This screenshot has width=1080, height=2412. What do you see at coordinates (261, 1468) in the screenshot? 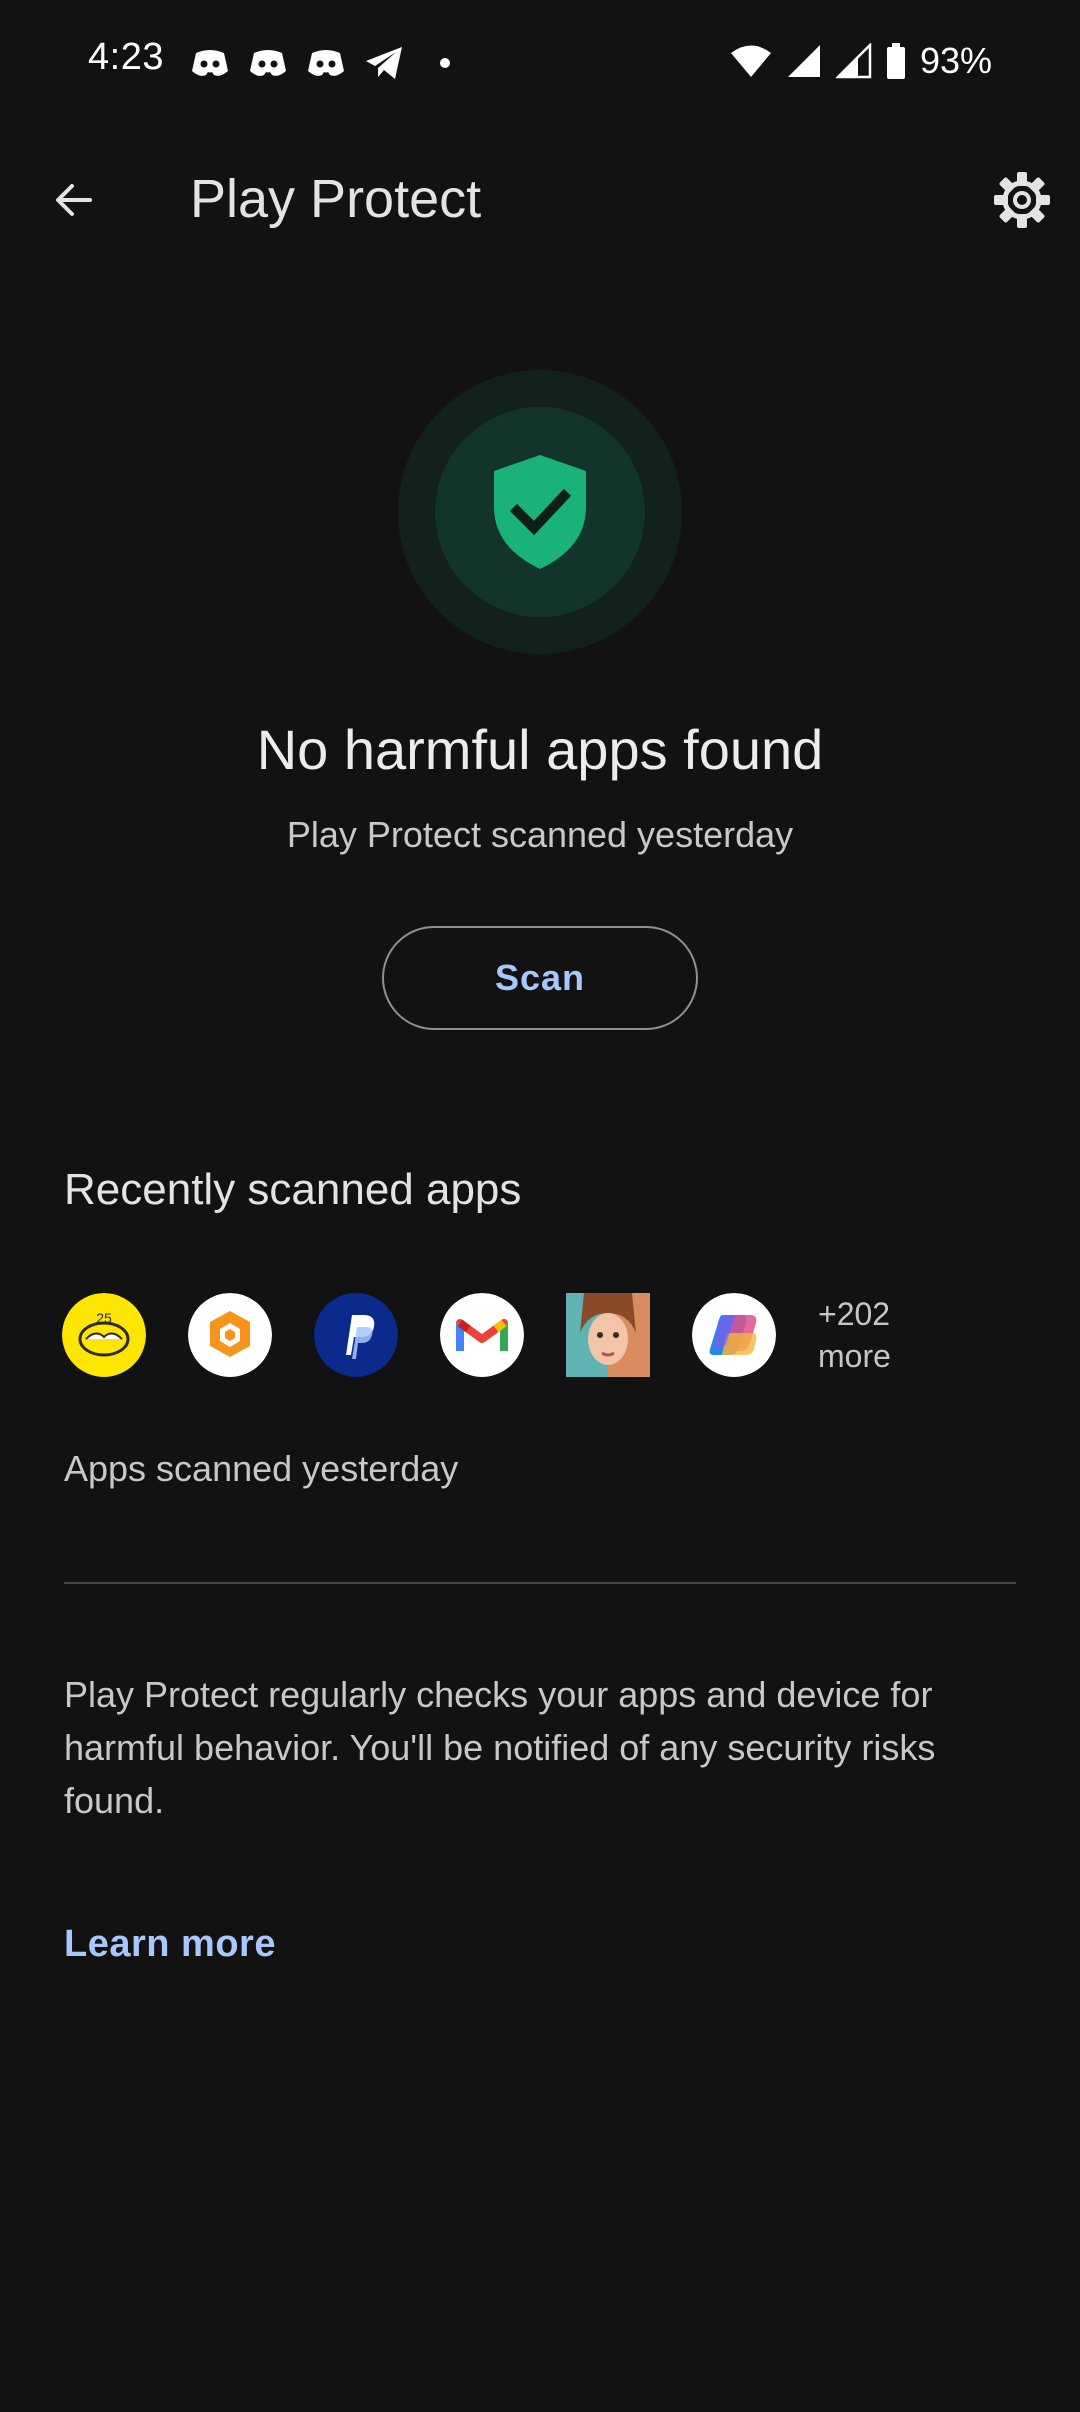
I see `apps-scanned-caption: Apps scanned yesterday` at bounding box center [261, 1468].